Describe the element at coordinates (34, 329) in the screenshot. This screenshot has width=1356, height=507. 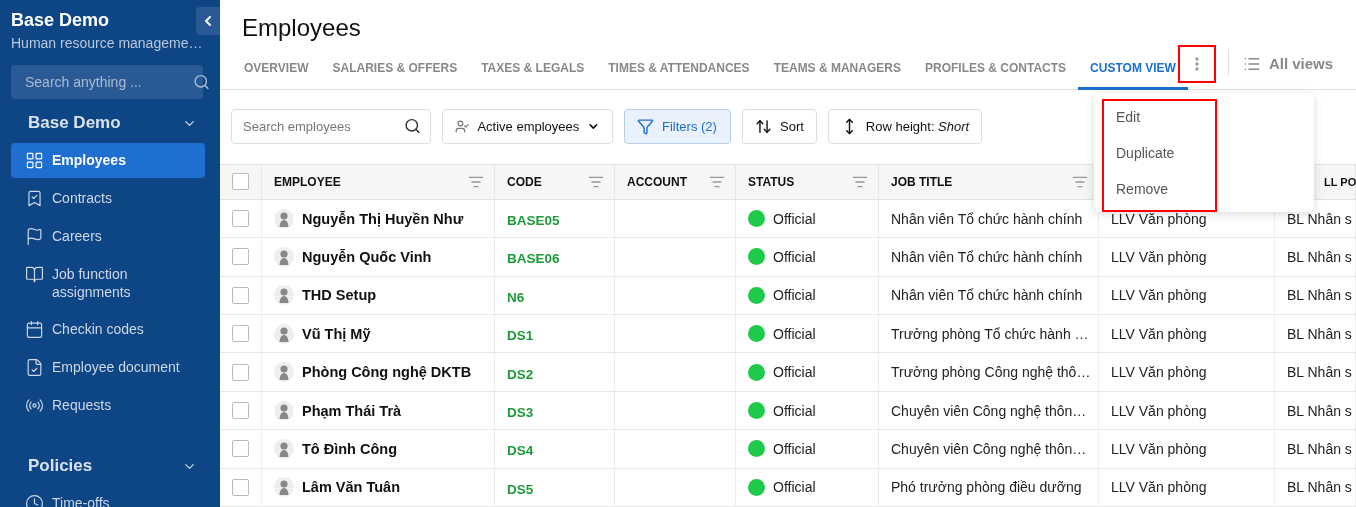
I see `calendar-icon` at that location.